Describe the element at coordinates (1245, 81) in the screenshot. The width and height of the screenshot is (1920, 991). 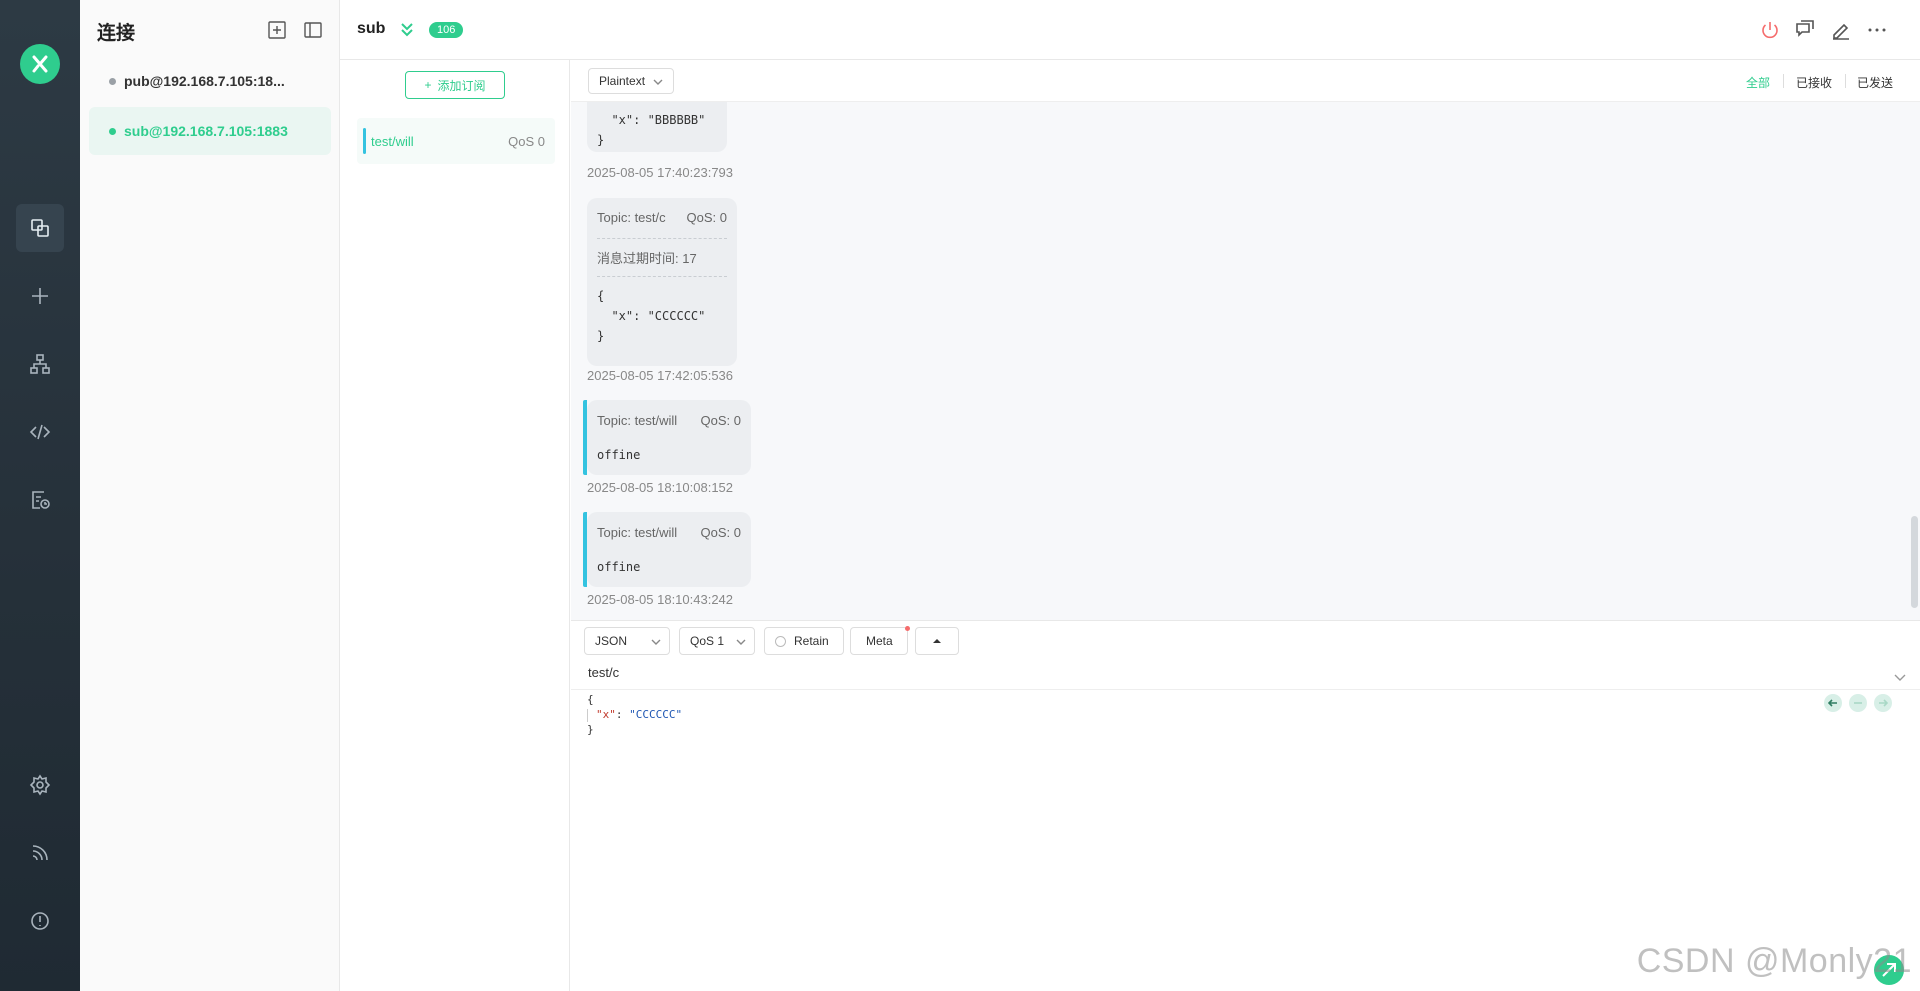
I see `message-toolbar: Plaintext 全部 已接收 已发送` at that location.